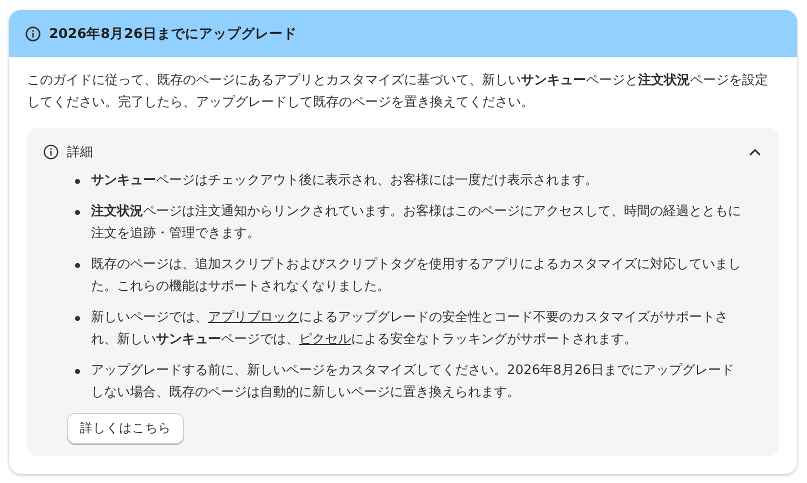 This screenshot has width=807, height=483. I want to click on intro-text: このガイドに従って、既存のページにあるアプリとカスタマイズに基づいて、新しいサンキューページと注文状況ページを設定してください。完了したら、アップグレードして既存のページを置き換えてください。, so click(398, 92).